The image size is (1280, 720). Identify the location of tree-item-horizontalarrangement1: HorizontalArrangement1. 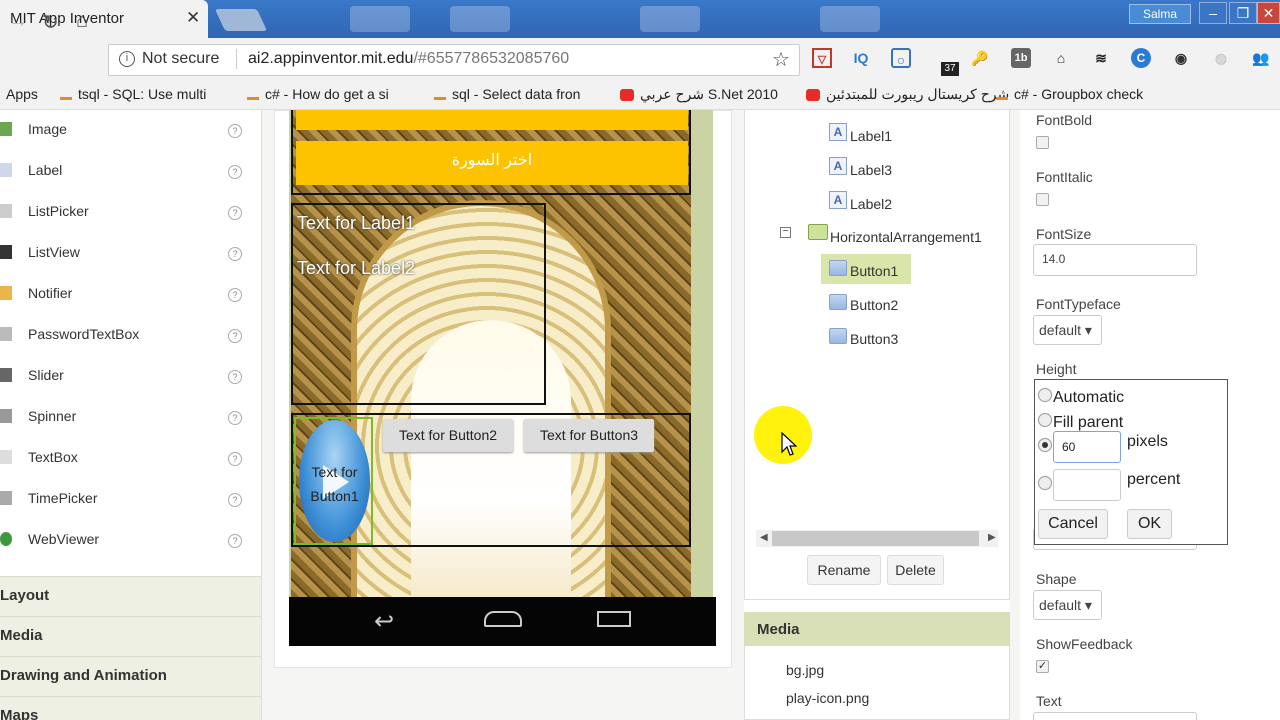
(906, 237).